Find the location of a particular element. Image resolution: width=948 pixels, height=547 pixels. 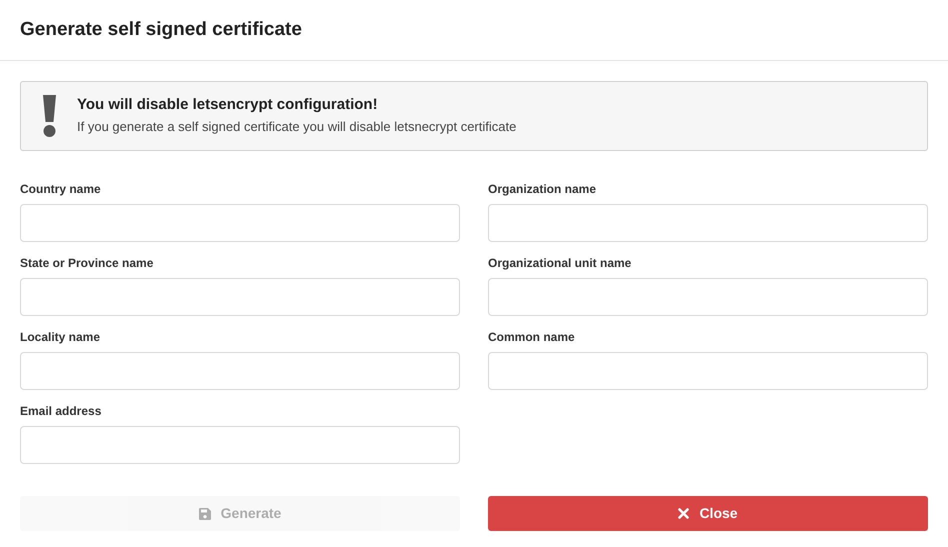

close-button: Close is located at coordinates (708, 513).